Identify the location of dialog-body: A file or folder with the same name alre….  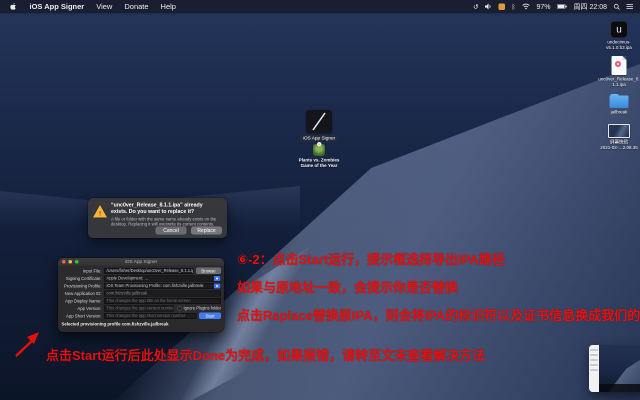
(164, 221).